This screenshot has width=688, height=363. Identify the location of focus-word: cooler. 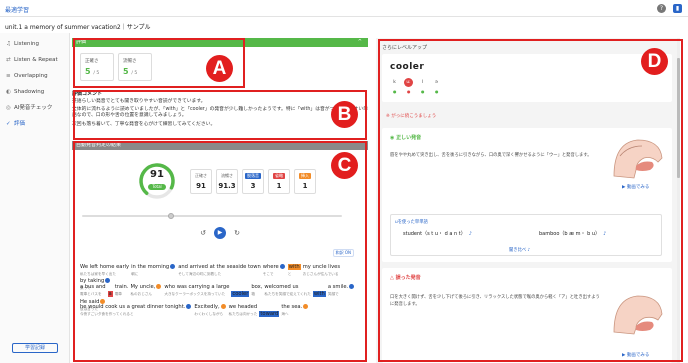
(407, 67).